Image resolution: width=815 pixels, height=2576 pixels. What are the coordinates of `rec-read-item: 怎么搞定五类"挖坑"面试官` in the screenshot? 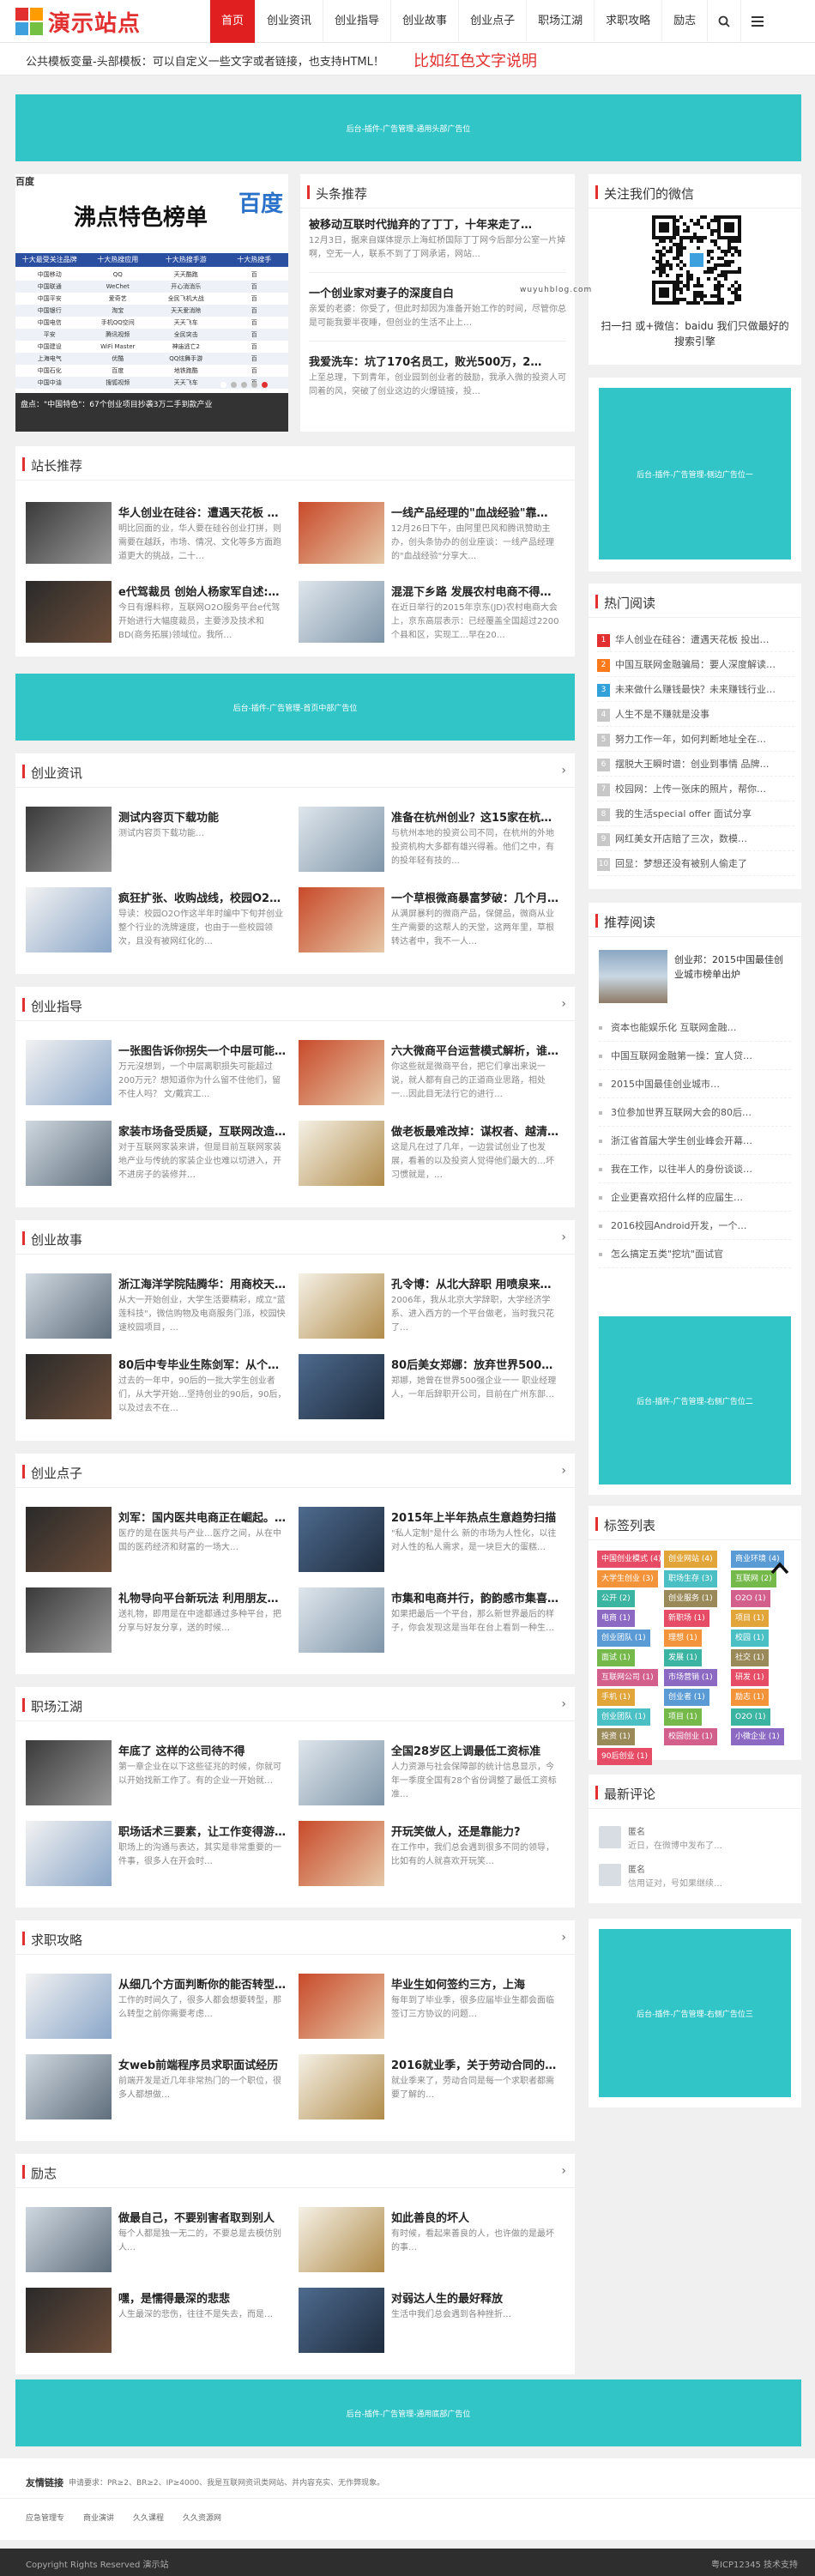 It's located at (695, 1254).